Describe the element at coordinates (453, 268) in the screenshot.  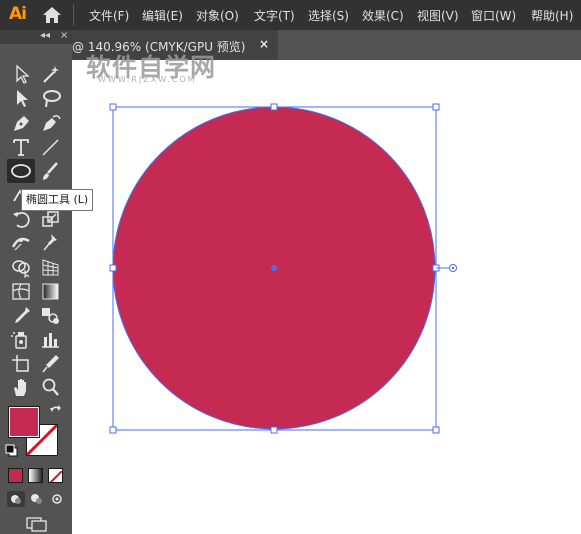
I see `pie-widget-dot` at that location.